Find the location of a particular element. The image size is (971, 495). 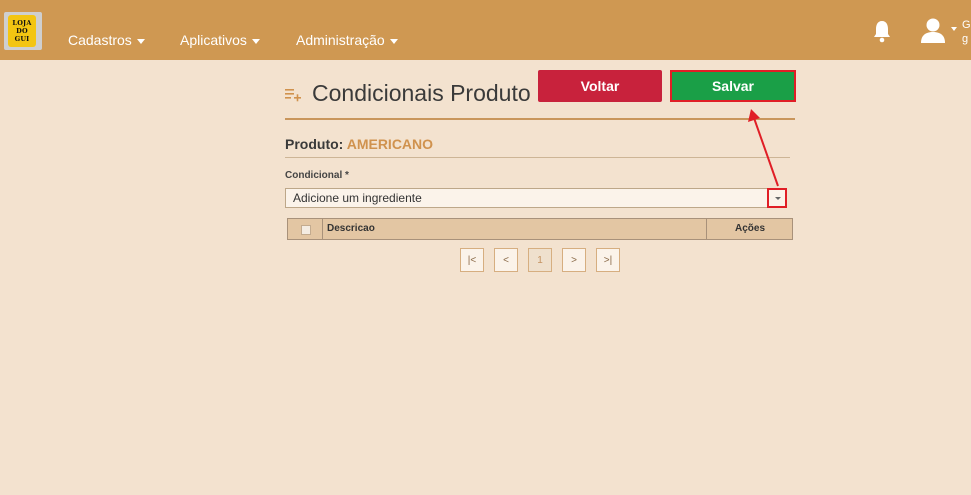

nav-menu-label: Administração is located at coordinates (340, 40).